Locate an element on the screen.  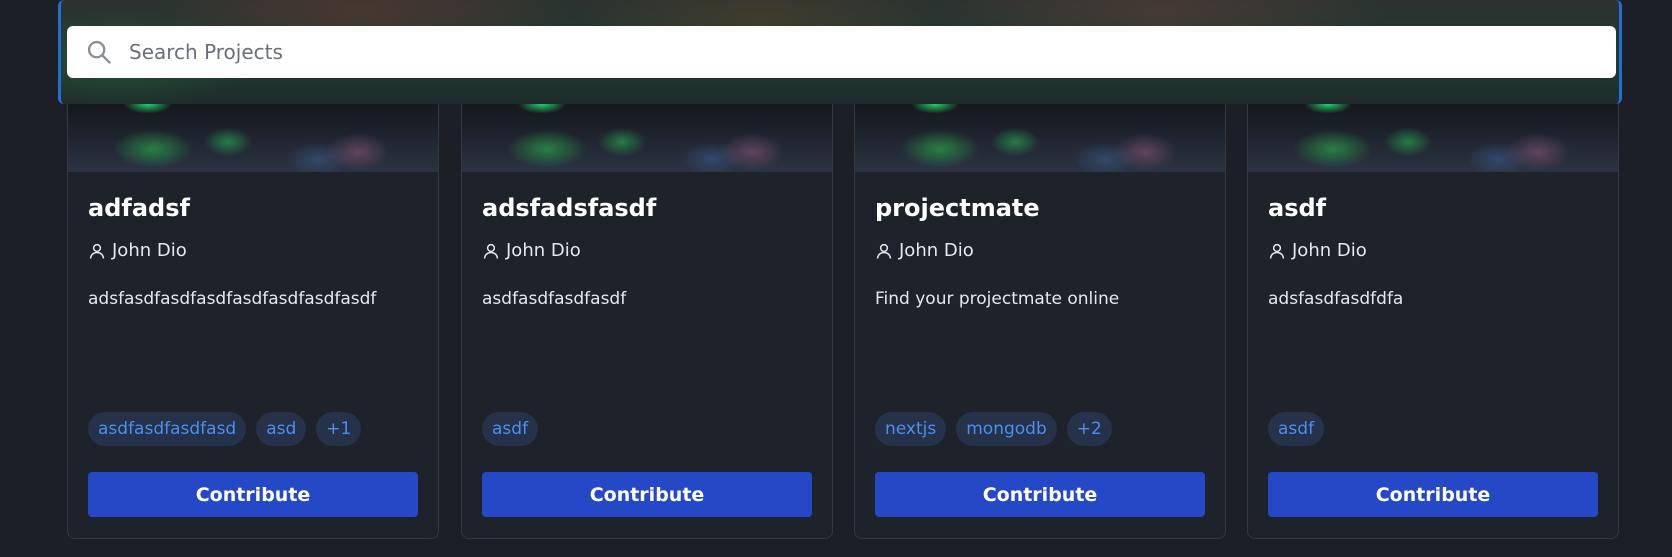
project-title: asdf is located at coordinates (1297, 208).